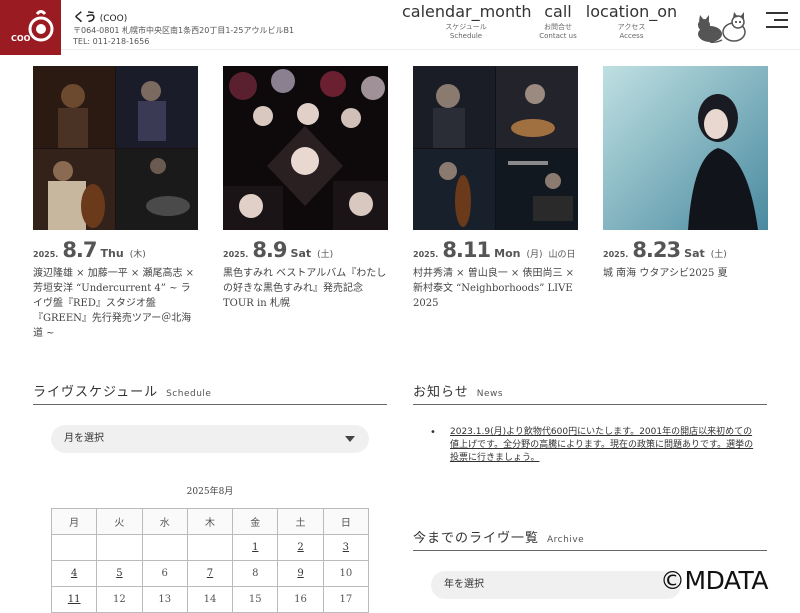 The image size is (800, 613). Describe the element at coordinates (490, 394) in the screenshot. I see `news-heading-en: News` at that location.